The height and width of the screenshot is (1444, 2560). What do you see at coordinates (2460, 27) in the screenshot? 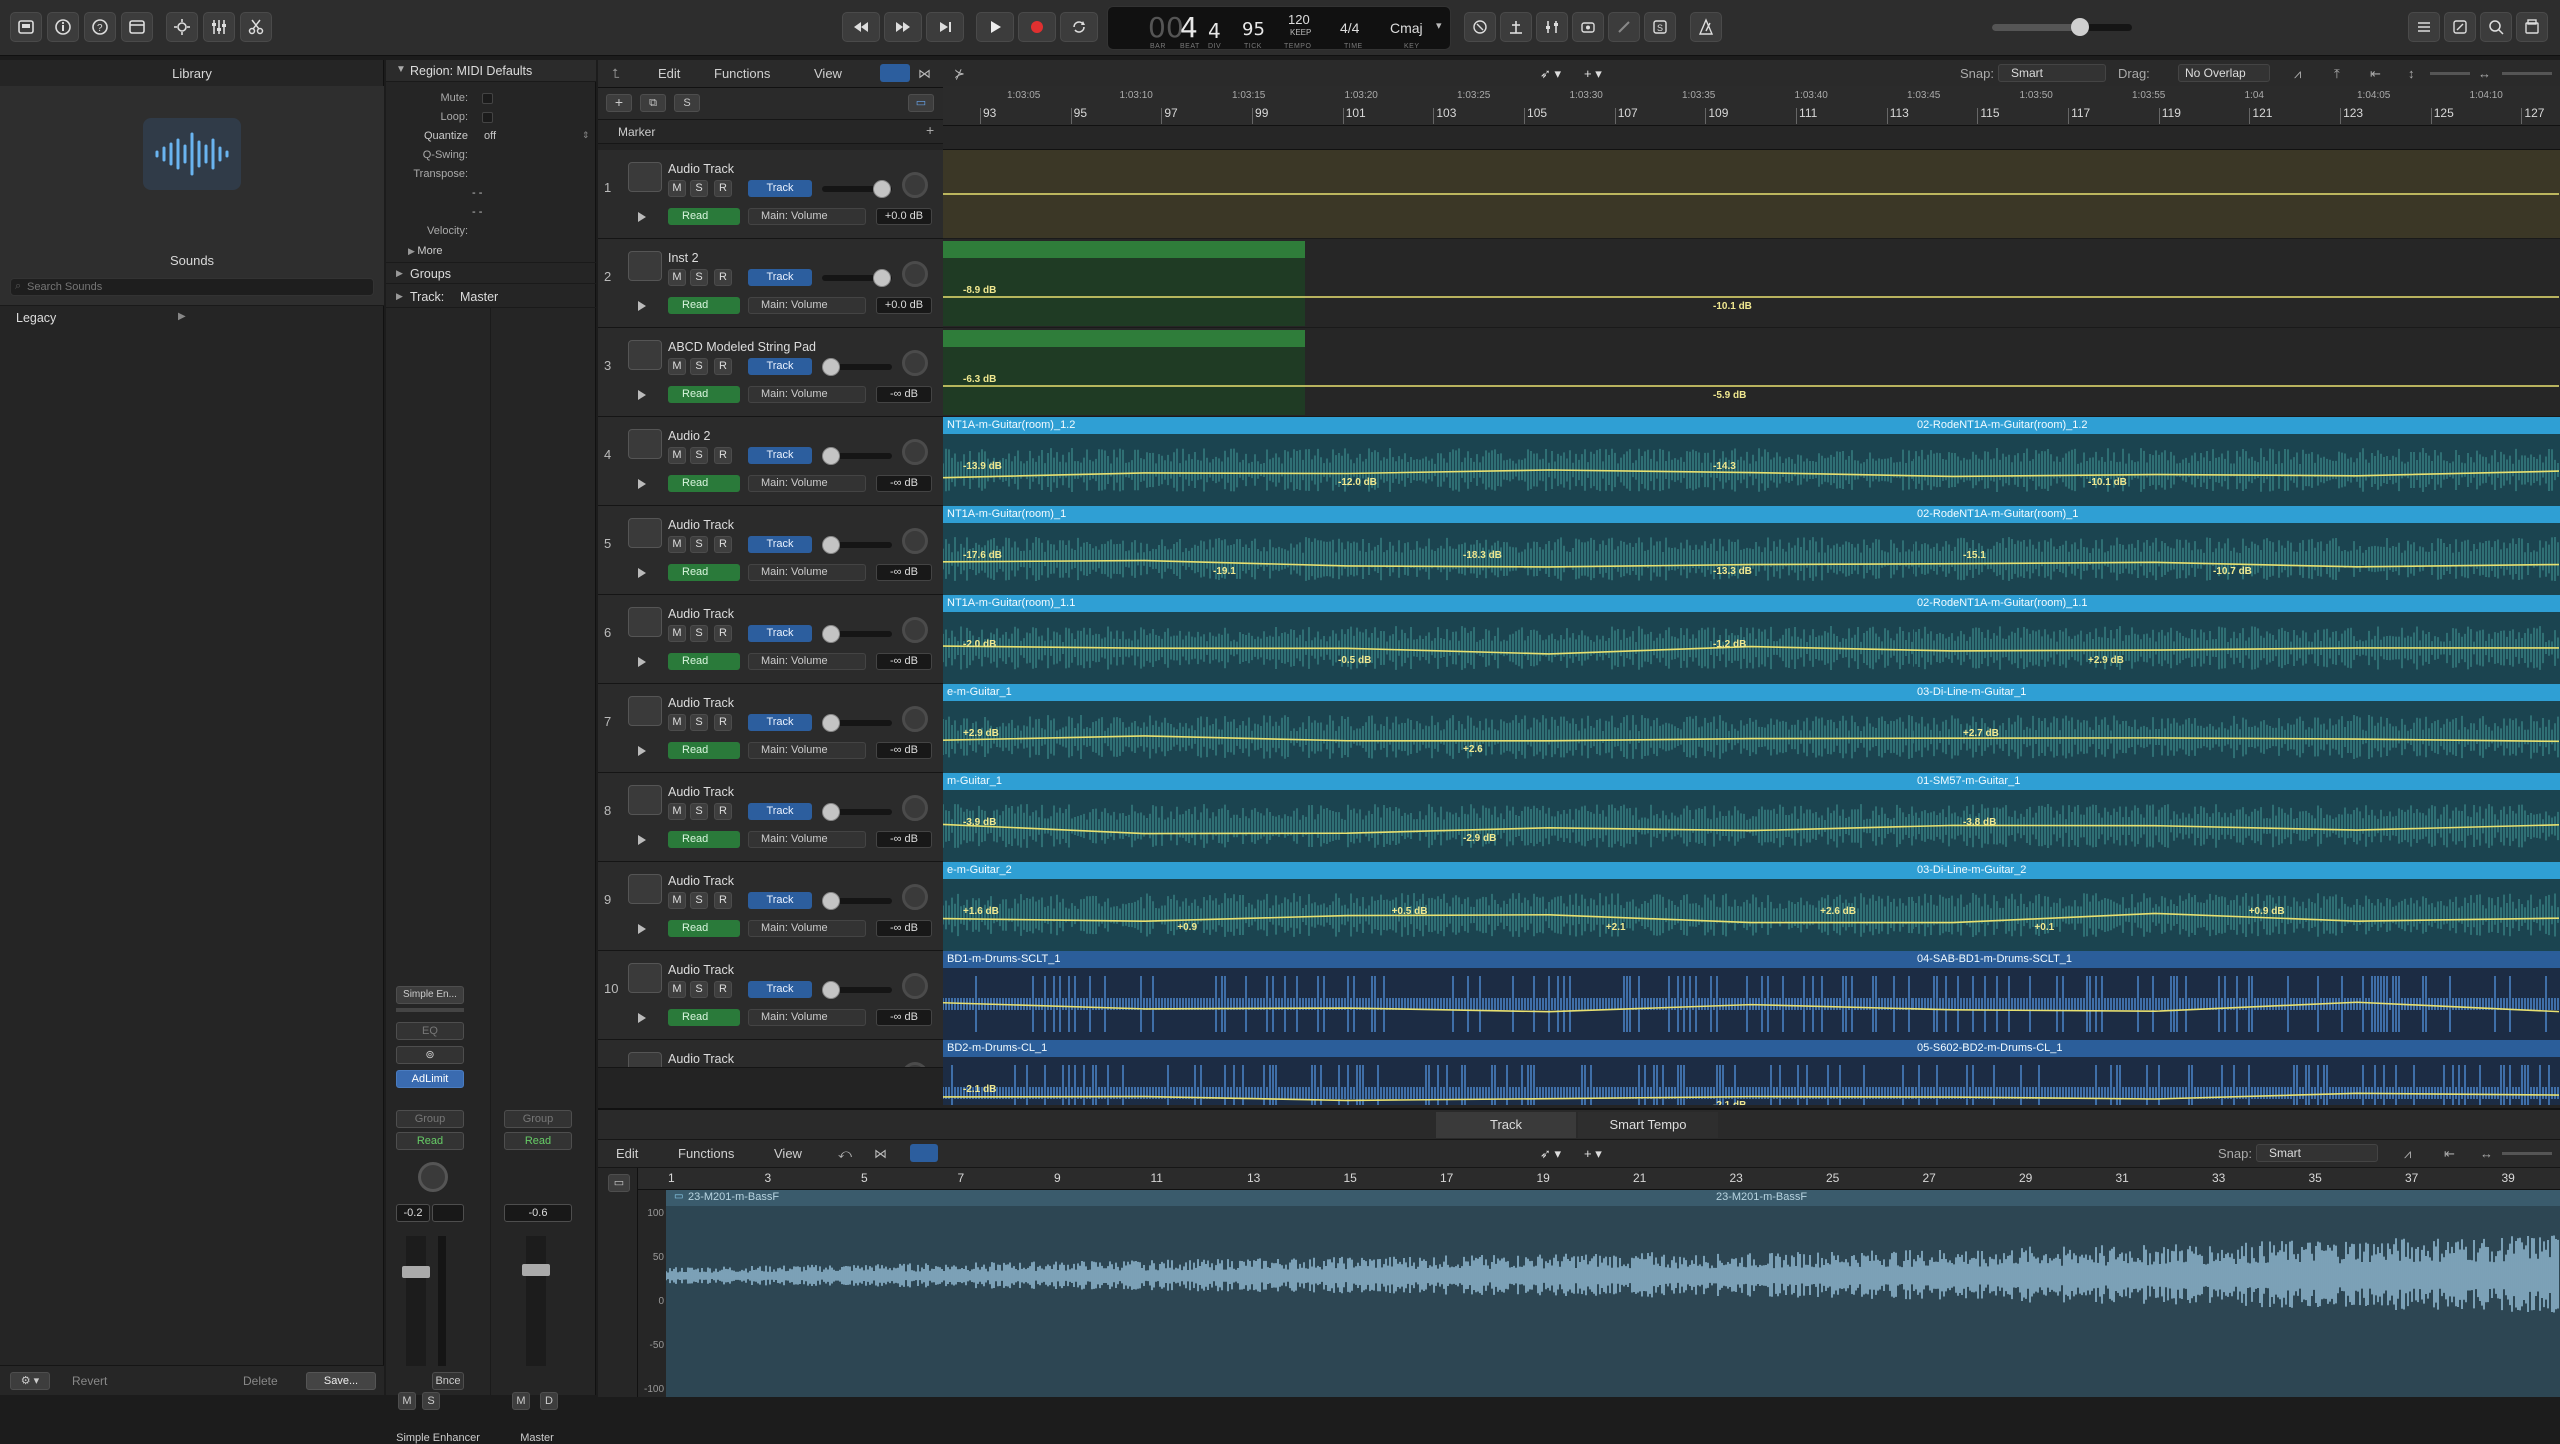
I see `note-pad-icon` at bounding box center [2460, 27].